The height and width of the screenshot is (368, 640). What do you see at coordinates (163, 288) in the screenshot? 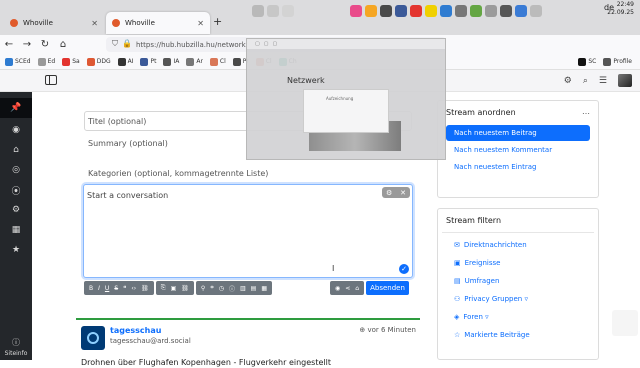
I see `attachment-icon: ⎘` at bounding box center [163, 288].